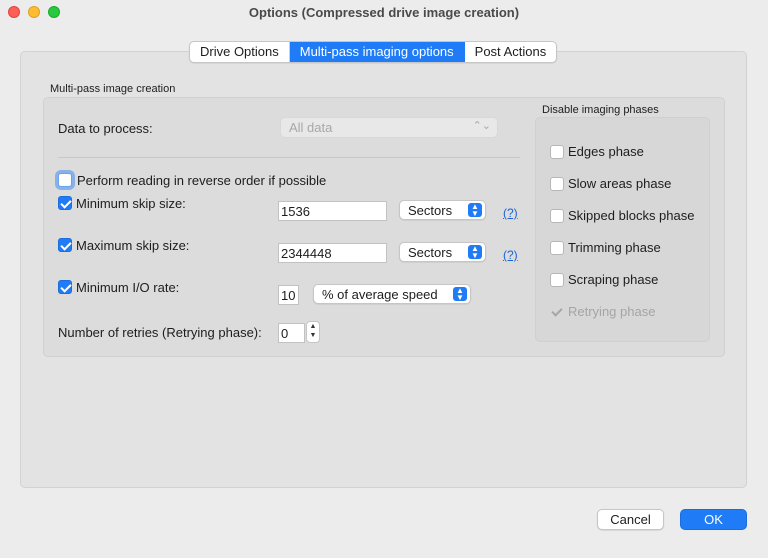 This screenshot has width=768, height=558. I want to click on retries-stepper: ▲ ▼, so click(313, 332).